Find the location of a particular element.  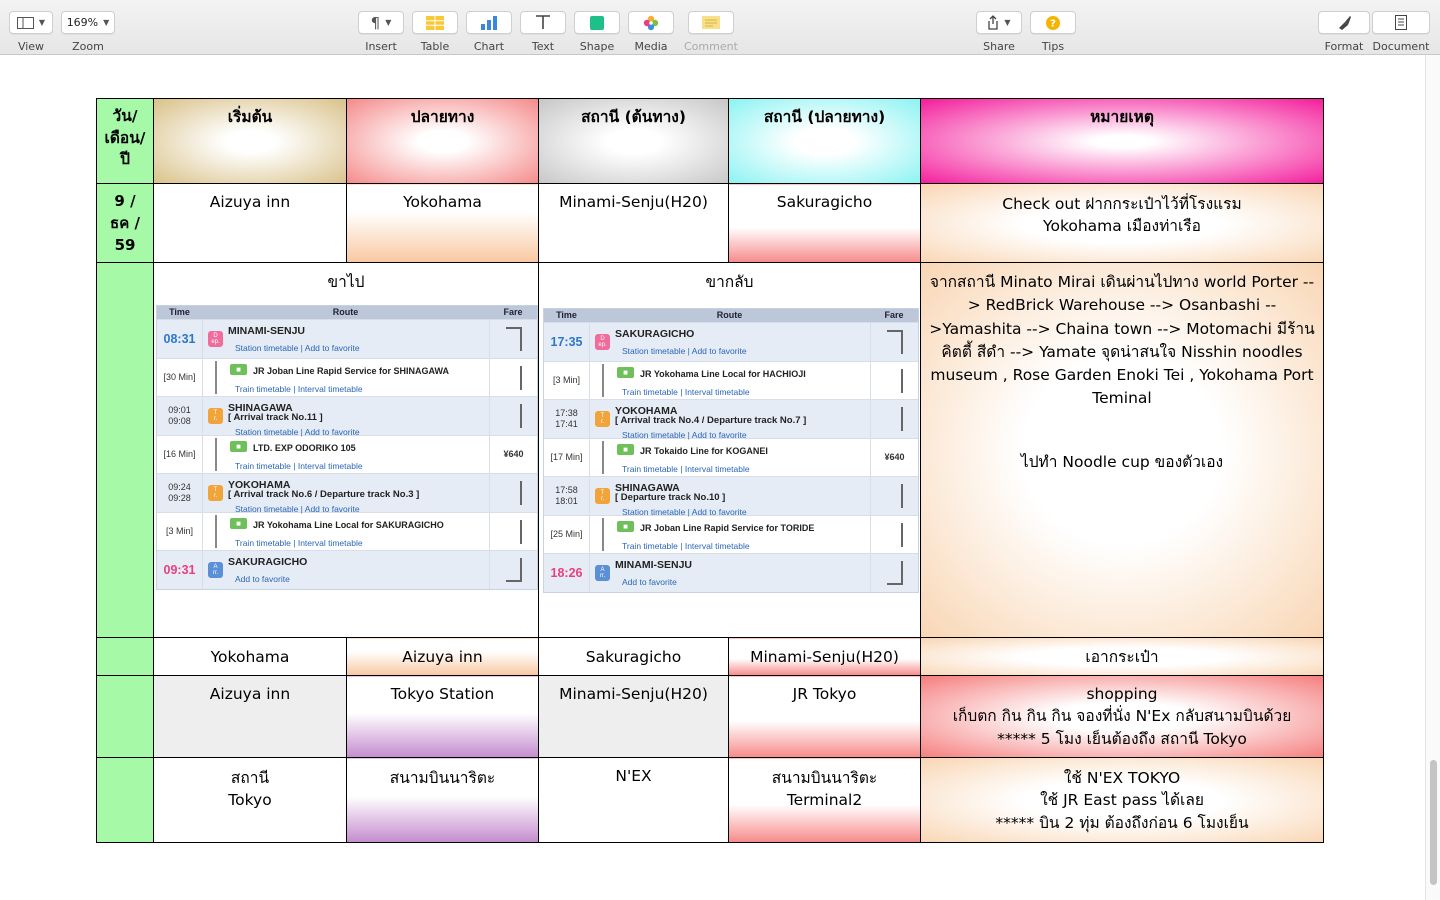

zoom-select: 169% ▼ is located at coordinates (88, 22).